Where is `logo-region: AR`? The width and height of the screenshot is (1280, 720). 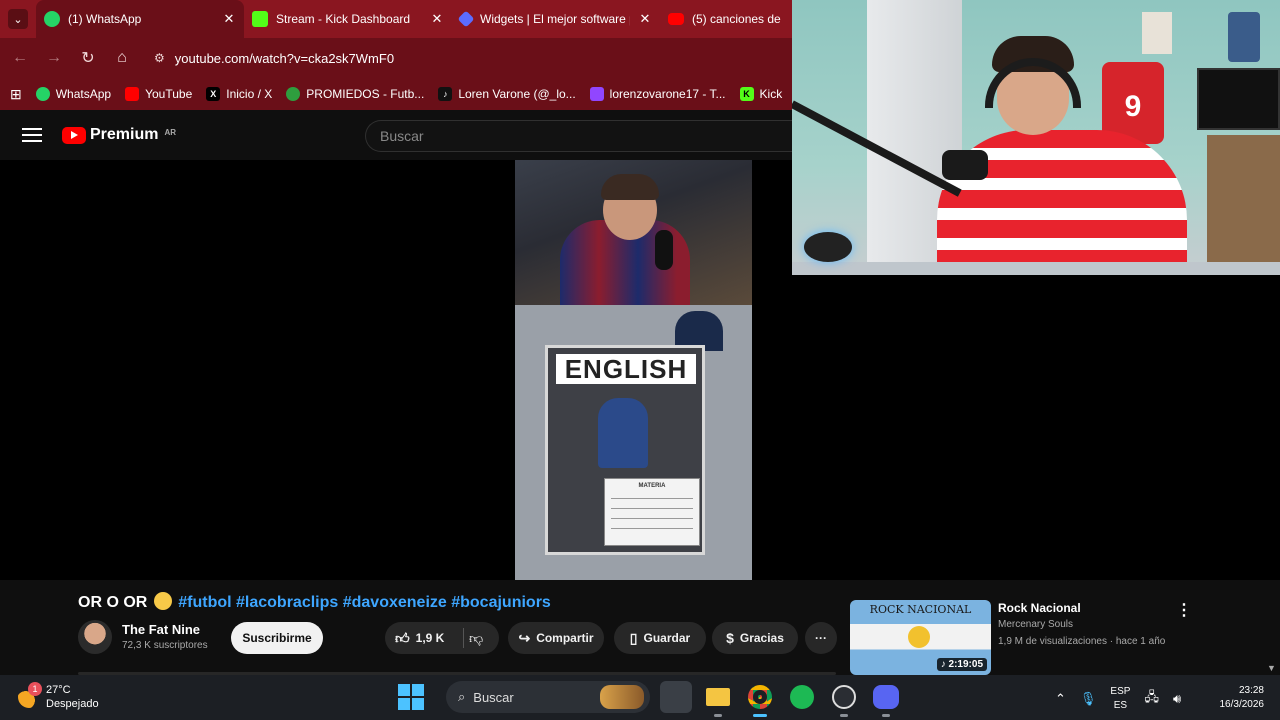 logo-region: AR is located at coordinates (170, 132).